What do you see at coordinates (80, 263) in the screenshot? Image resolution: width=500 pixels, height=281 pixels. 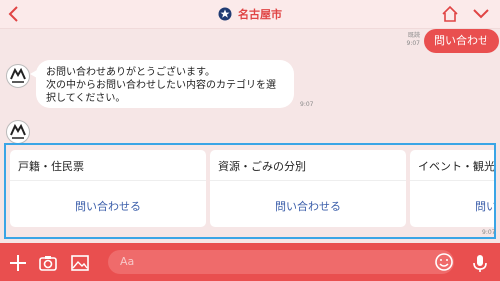 I see `image-icon` at bounding box center [80, 263].